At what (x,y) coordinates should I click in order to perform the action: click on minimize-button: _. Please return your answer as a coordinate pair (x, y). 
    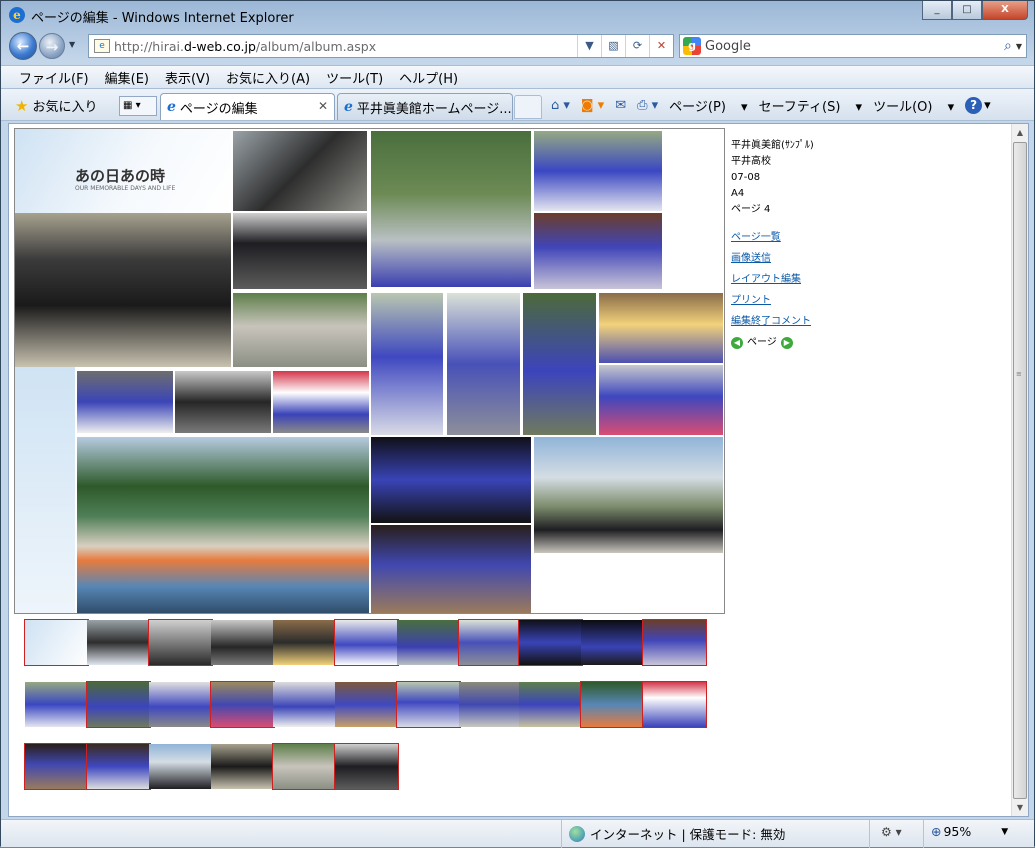
    Looking at the image, I should click on (937, 10).